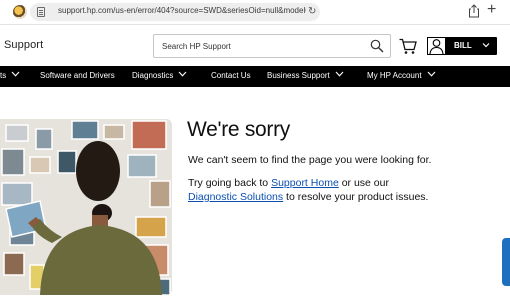 This screenshot has height=308, width=510. I want to click on nav-item-business-support: Business Support, so click(305, 76).